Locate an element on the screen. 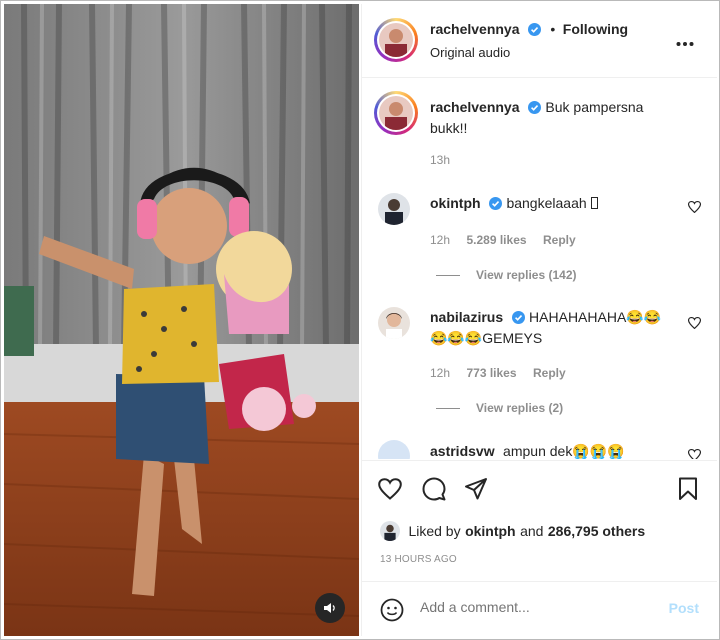 This screenshot has width=720, height=640. commenter-username: okintph is located at coordinates (455, 203).